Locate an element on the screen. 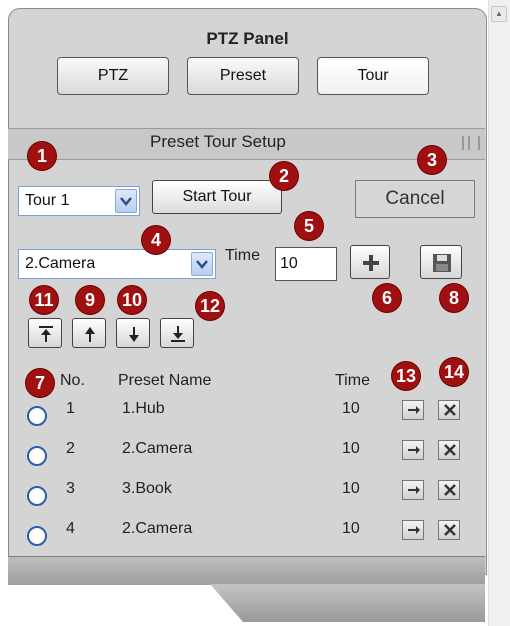  grip-icon is located at coordinates (471, 143).